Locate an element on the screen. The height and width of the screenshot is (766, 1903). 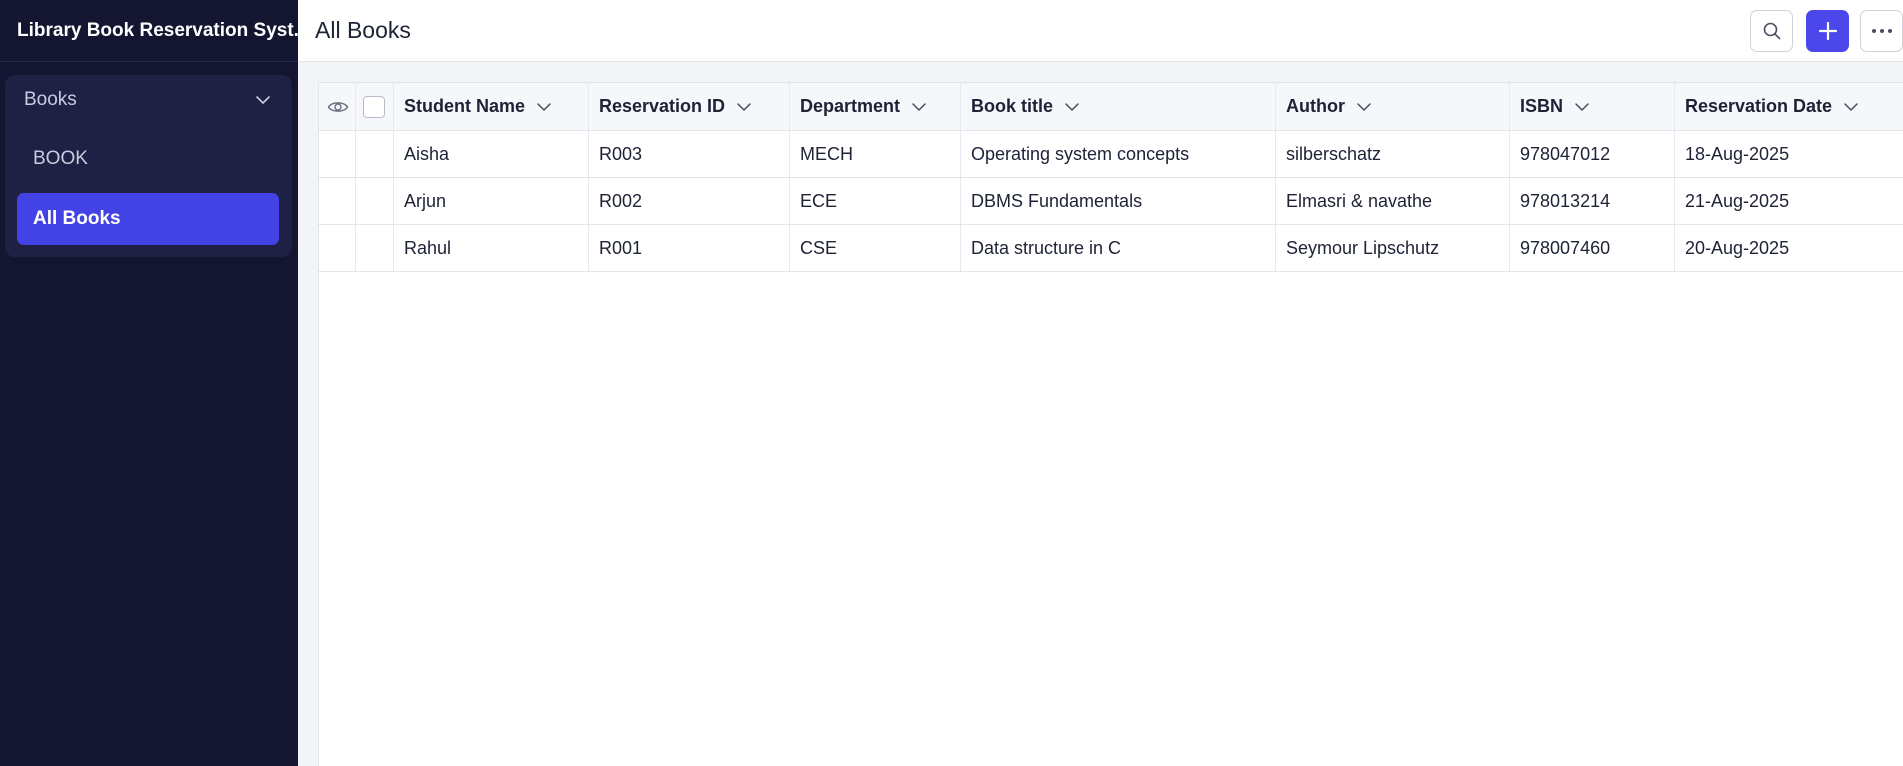
cell-author: silberschatz is located at coordinates (1392, 154).